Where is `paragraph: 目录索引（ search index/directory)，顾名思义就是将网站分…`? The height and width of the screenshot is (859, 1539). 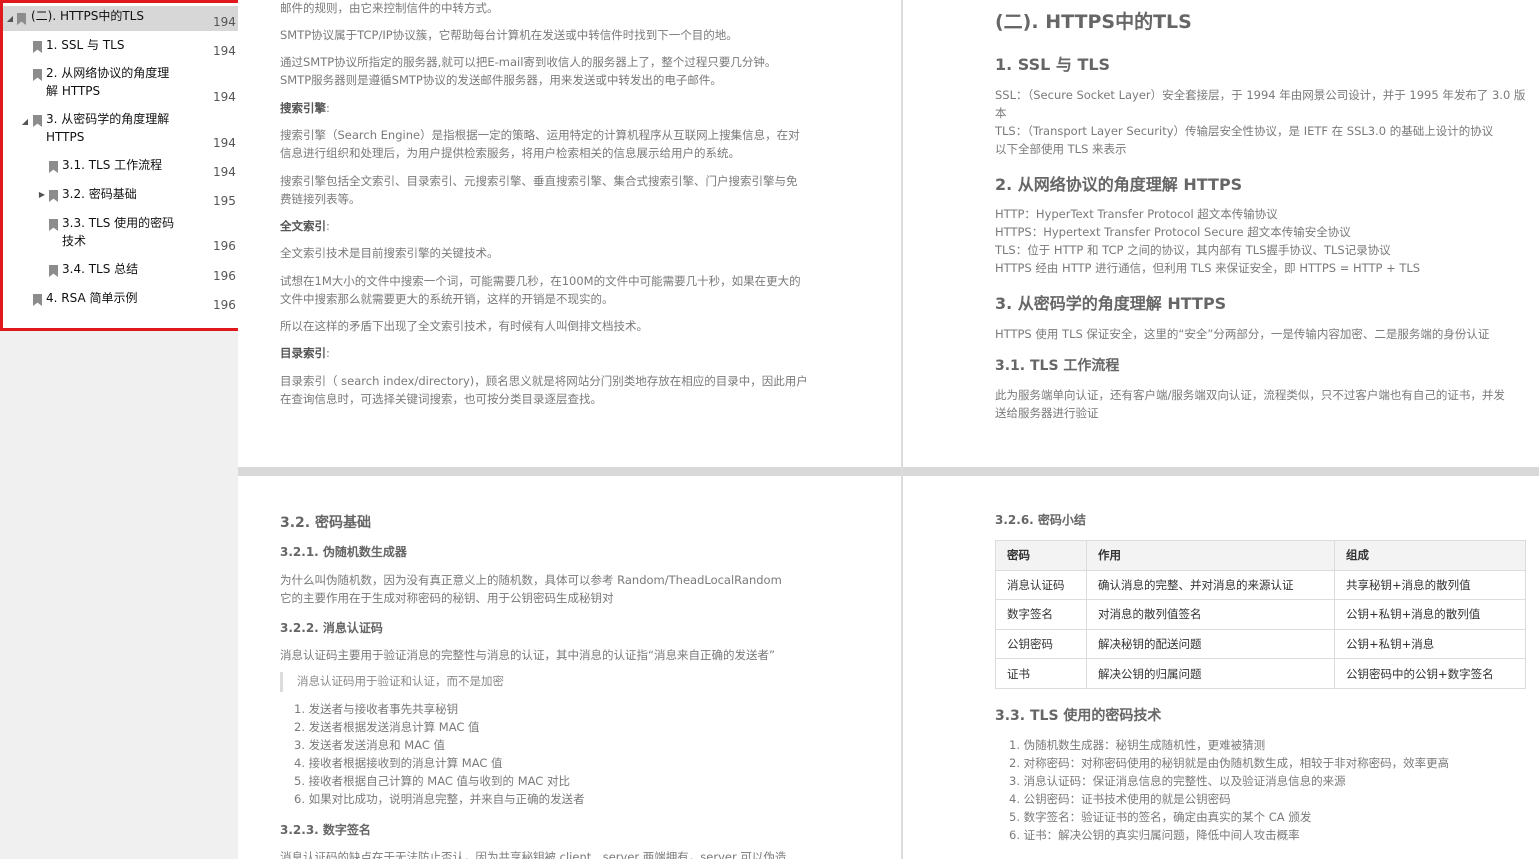
paragraph: 目录索引（ search index/directory)，顾名思义就是将网站分… is located at coordinates (544, 390).